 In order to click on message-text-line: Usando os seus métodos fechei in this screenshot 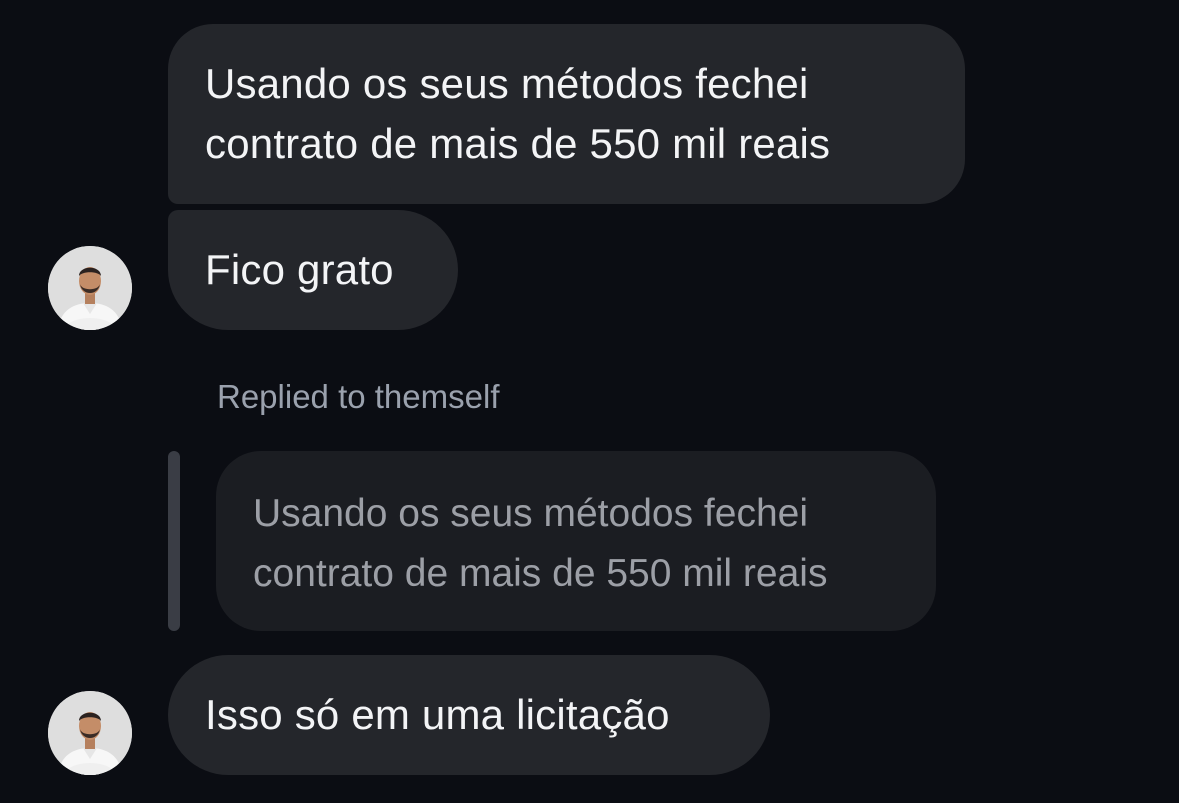, I will do `click(507, 83)`.